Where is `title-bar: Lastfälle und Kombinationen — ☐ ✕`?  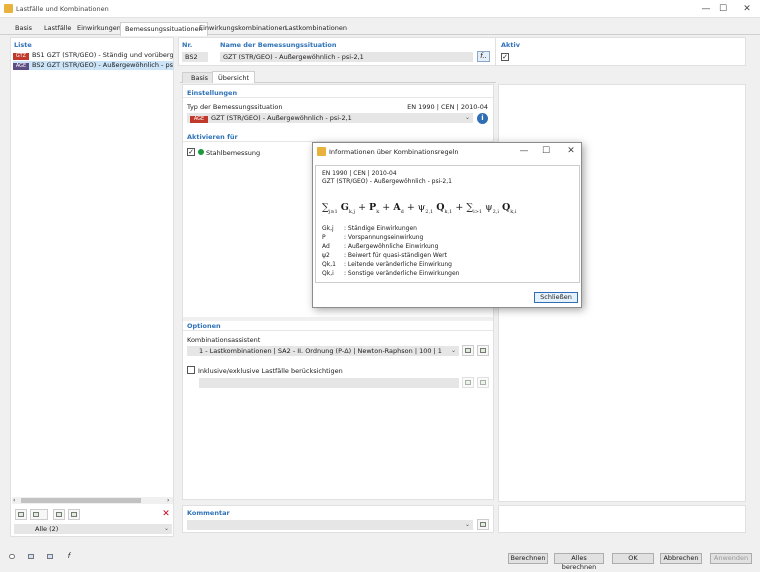
title-bar: Lastfälle und Kombinationen — ☐ ✕ is located at coordinates (380, 9).